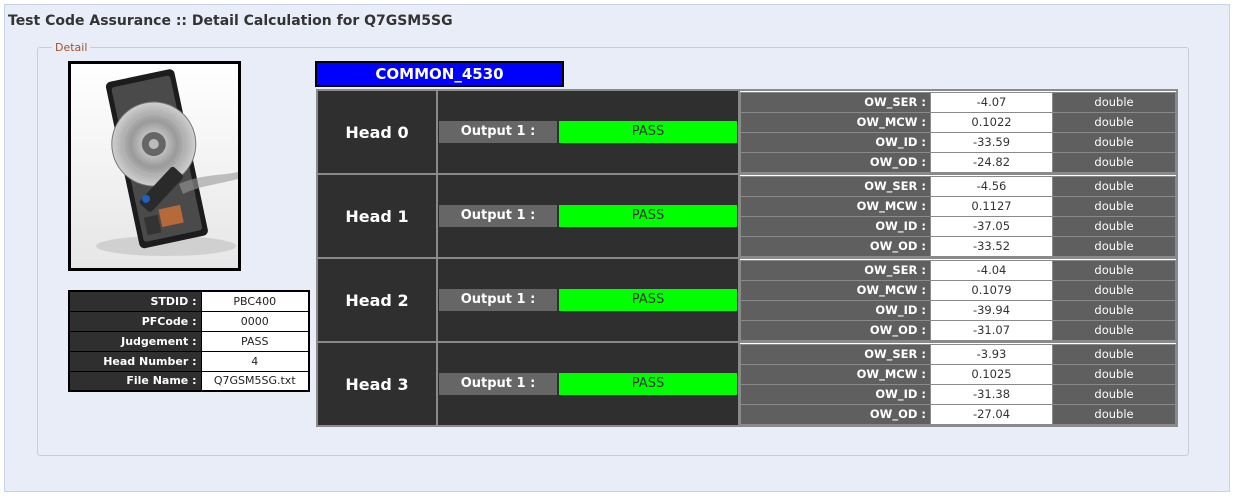  I want to click on param-value: 0.1079, so click(991, 290).